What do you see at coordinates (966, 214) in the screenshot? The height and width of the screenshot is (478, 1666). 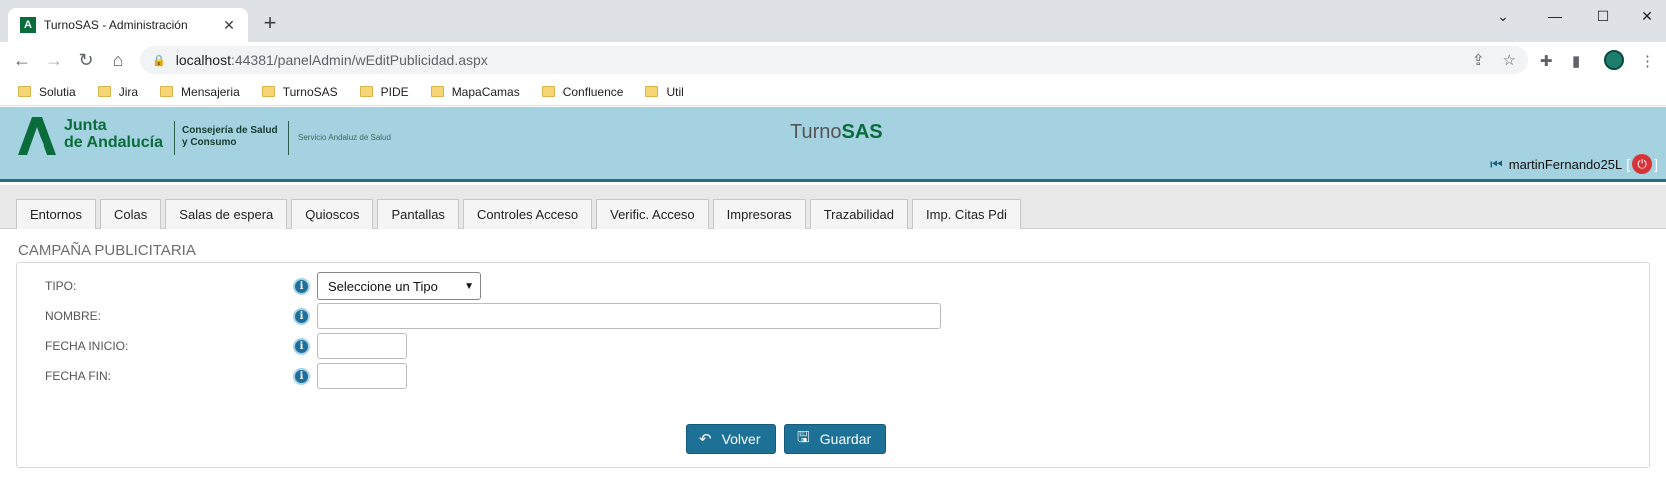 I see `tab-imp-citas-pdi: Imp. Citas Pdi` at bounding box center [966, 214].